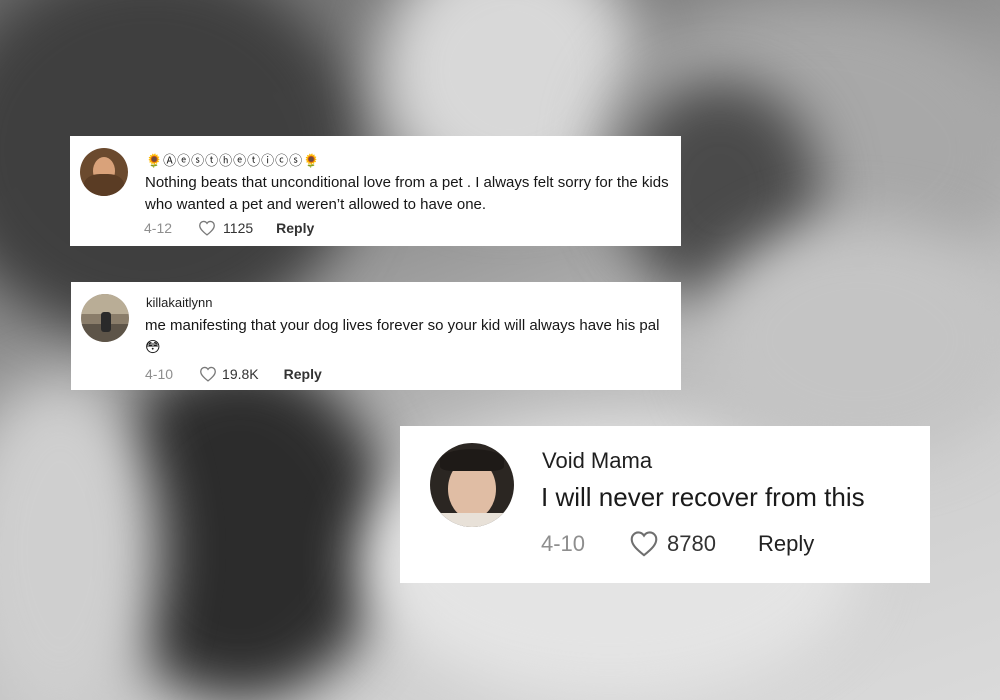 The height and width of the screenshot is (700, 1000). I want to click on like-button: 8780, so click(672, 543).